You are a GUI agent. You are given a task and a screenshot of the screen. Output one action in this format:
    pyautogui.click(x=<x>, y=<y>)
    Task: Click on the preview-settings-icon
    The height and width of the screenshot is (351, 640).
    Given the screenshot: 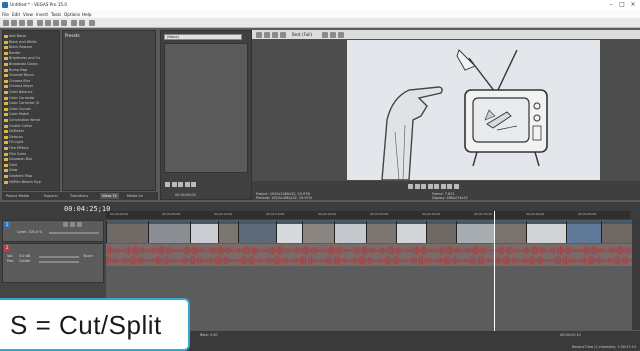 What is the action you would take?
    pyautogui.click(x=259, y=34)
    